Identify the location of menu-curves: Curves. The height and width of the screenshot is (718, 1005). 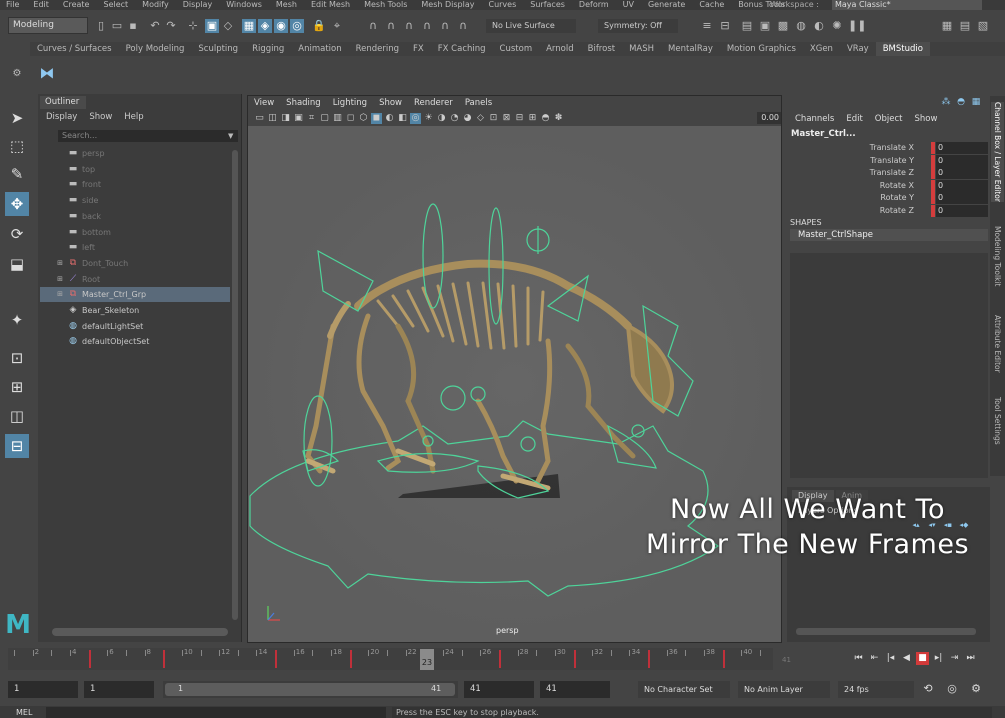
(503, 5).